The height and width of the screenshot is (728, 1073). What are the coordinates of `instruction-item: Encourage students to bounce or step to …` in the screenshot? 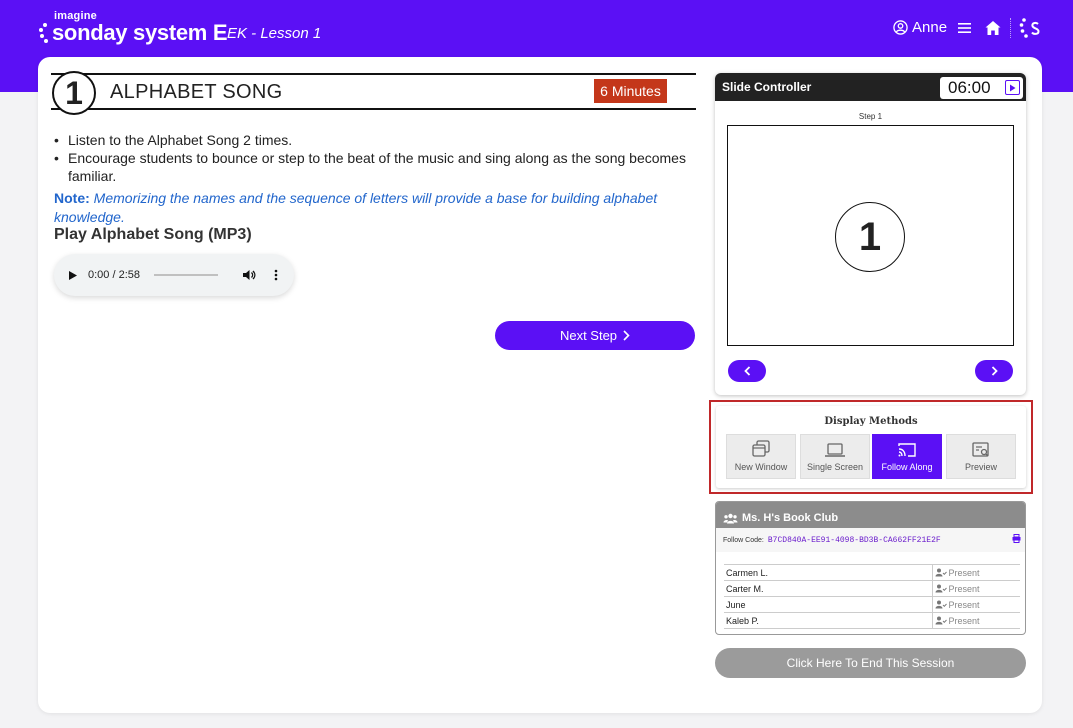 It's located at (376, 167).